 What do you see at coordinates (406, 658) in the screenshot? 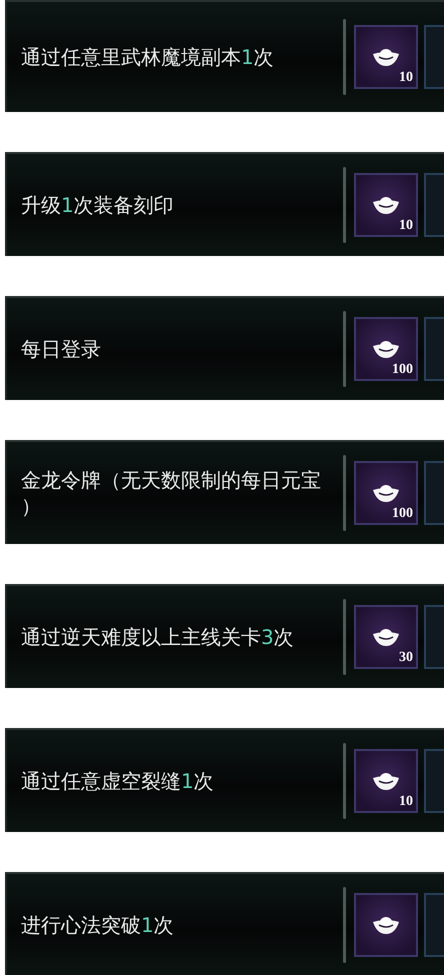
I see `reward-amount: 30` at bounding box center [406, 658].